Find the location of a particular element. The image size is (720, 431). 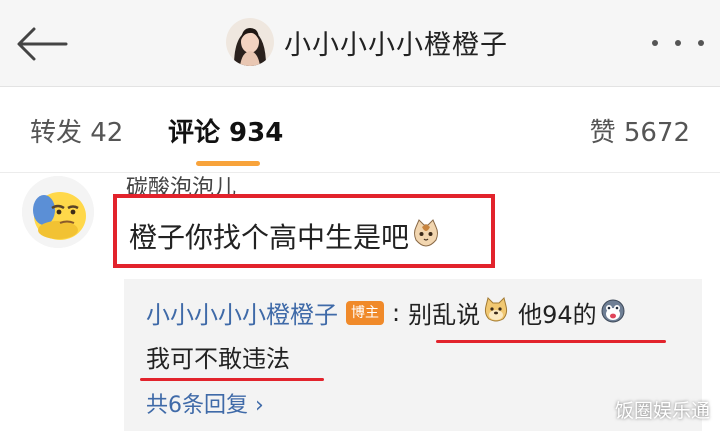

comment-text: 橙子你找个高中生是吧 is located at coordinates (269, 237).